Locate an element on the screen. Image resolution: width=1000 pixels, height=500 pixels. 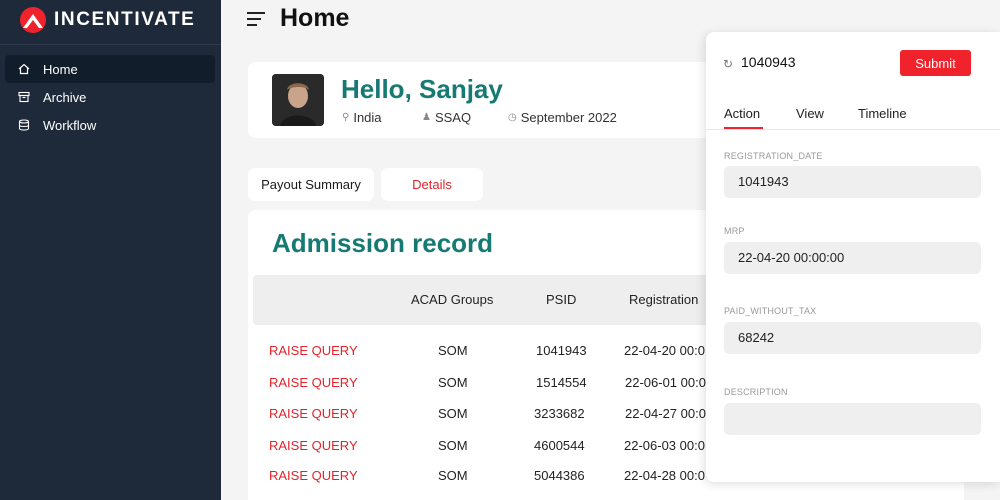
sidebar-item-label: Archive is located at coordinates (65, 97).